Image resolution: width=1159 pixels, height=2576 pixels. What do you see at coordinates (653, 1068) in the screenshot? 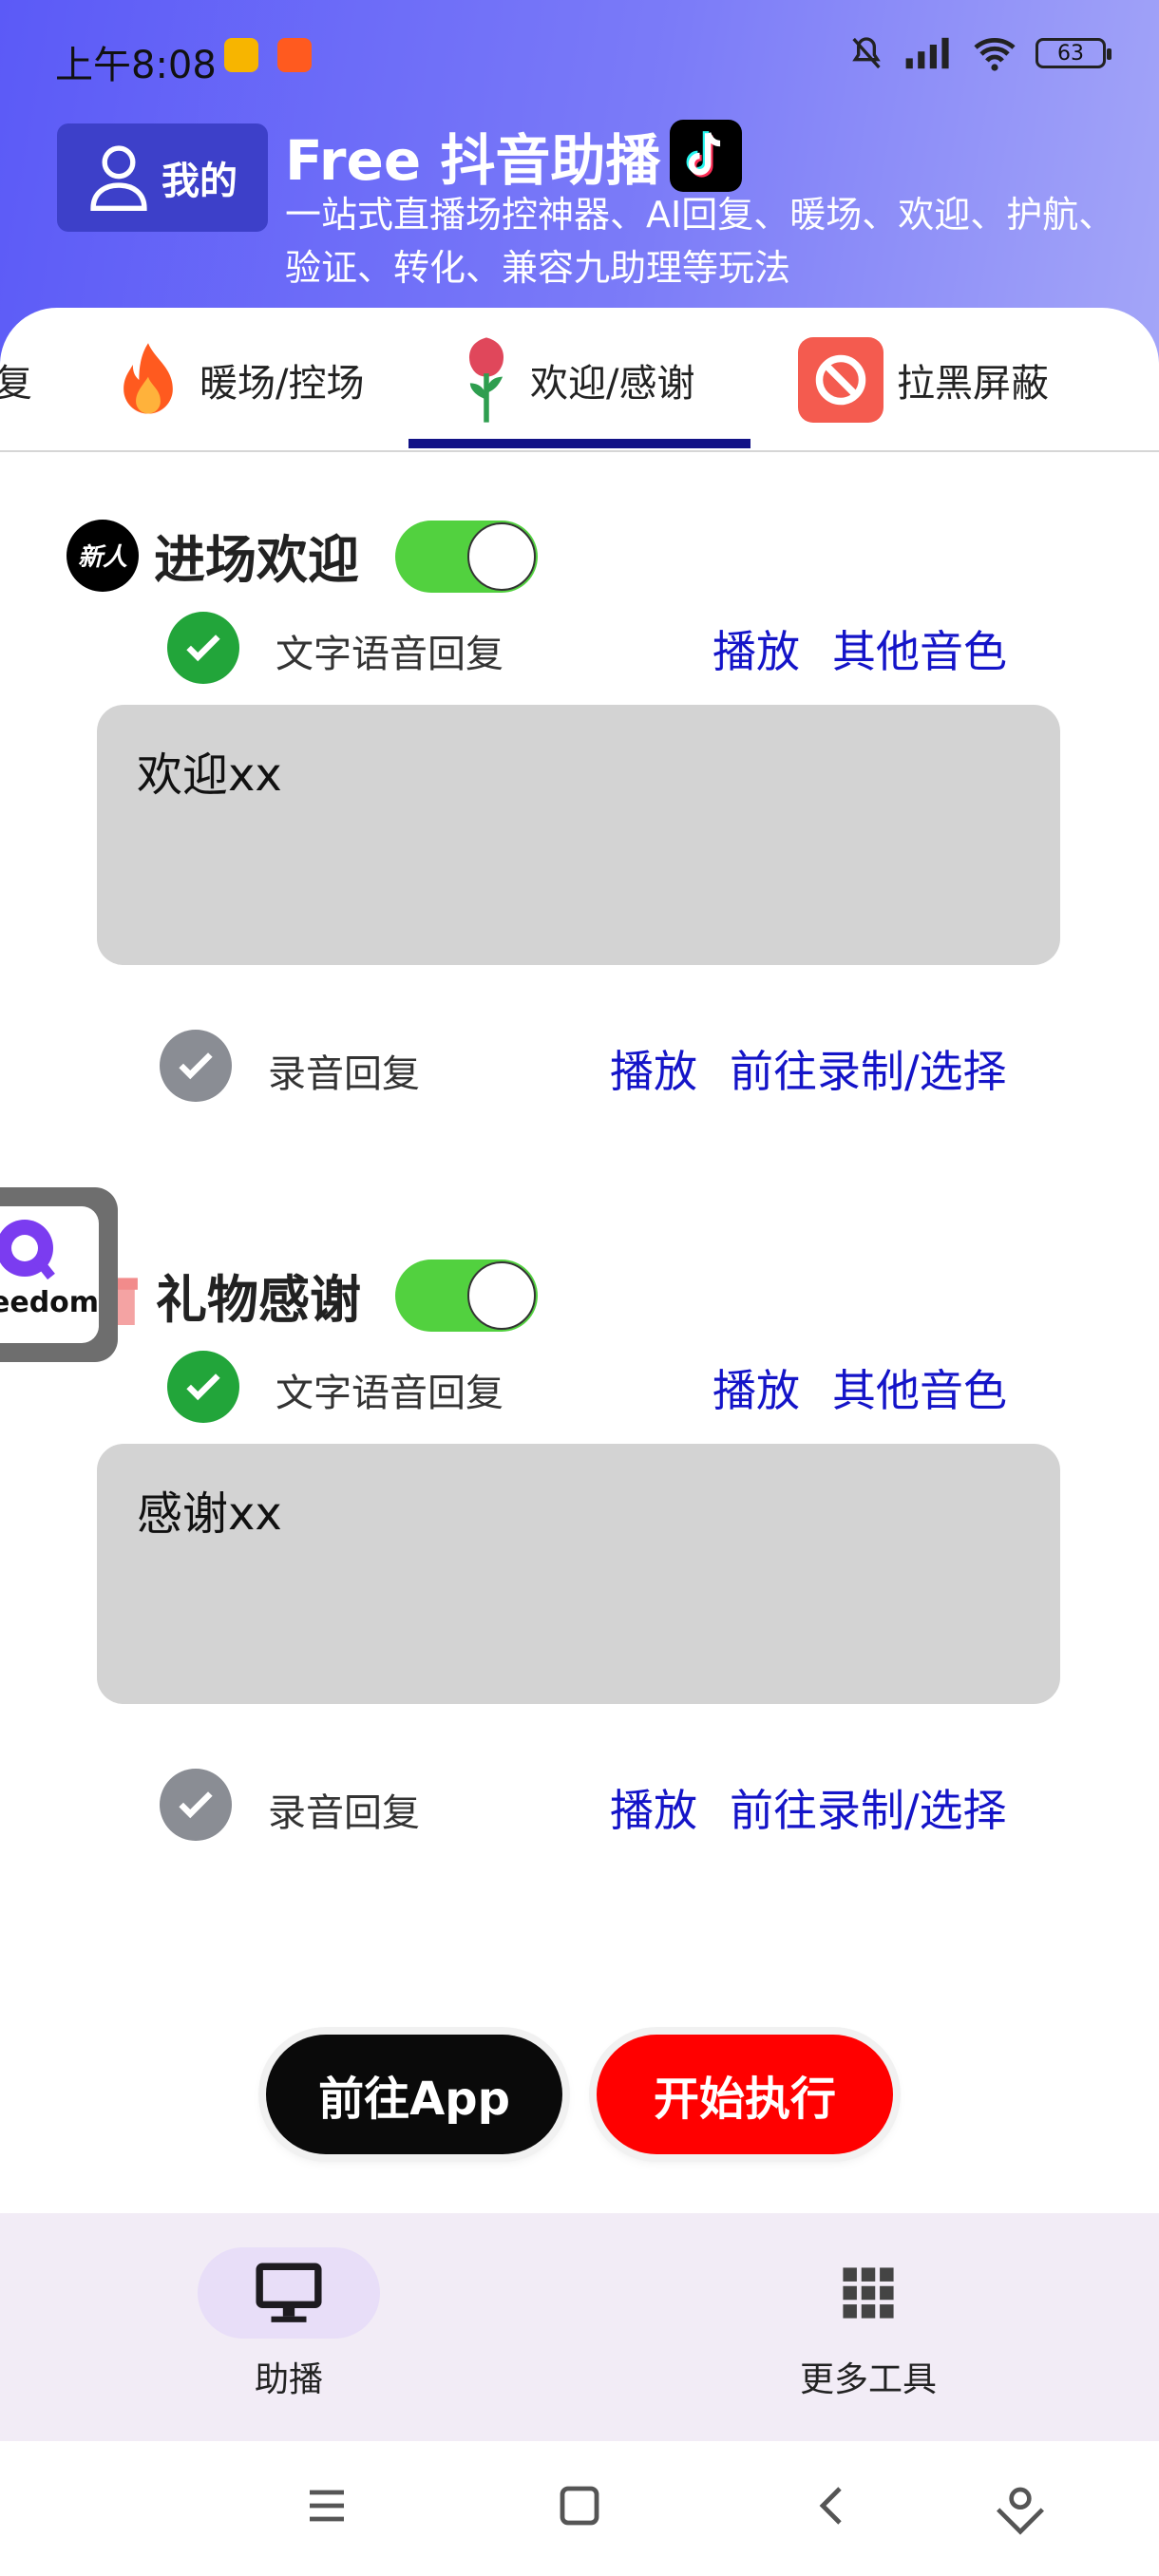
I see `welcome-record-play-link: 播放` at bounding box center [653, 1068].